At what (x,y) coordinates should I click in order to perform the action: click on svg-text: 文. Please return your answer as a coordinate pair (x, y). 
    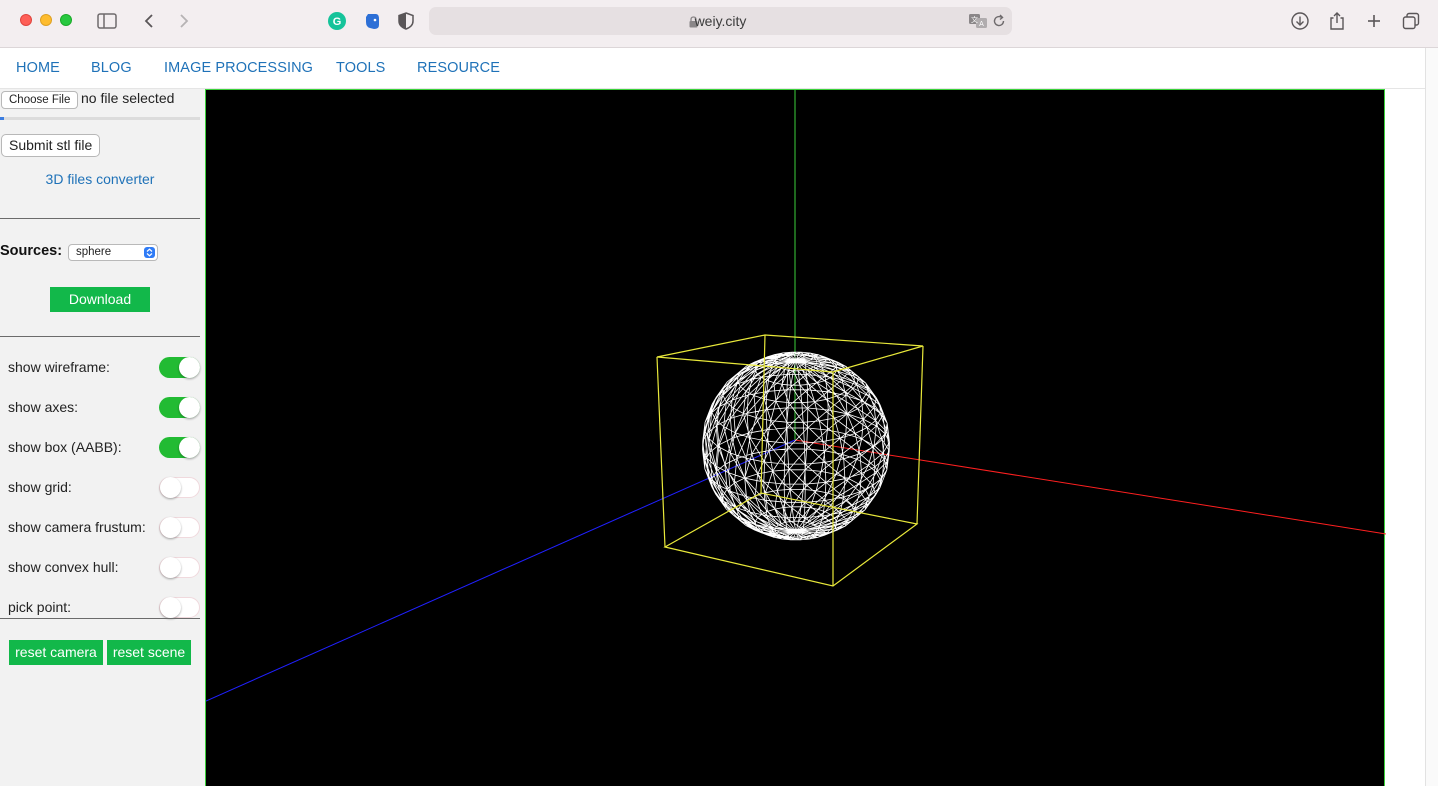
    Looking at the image, I should click on (974, 19).